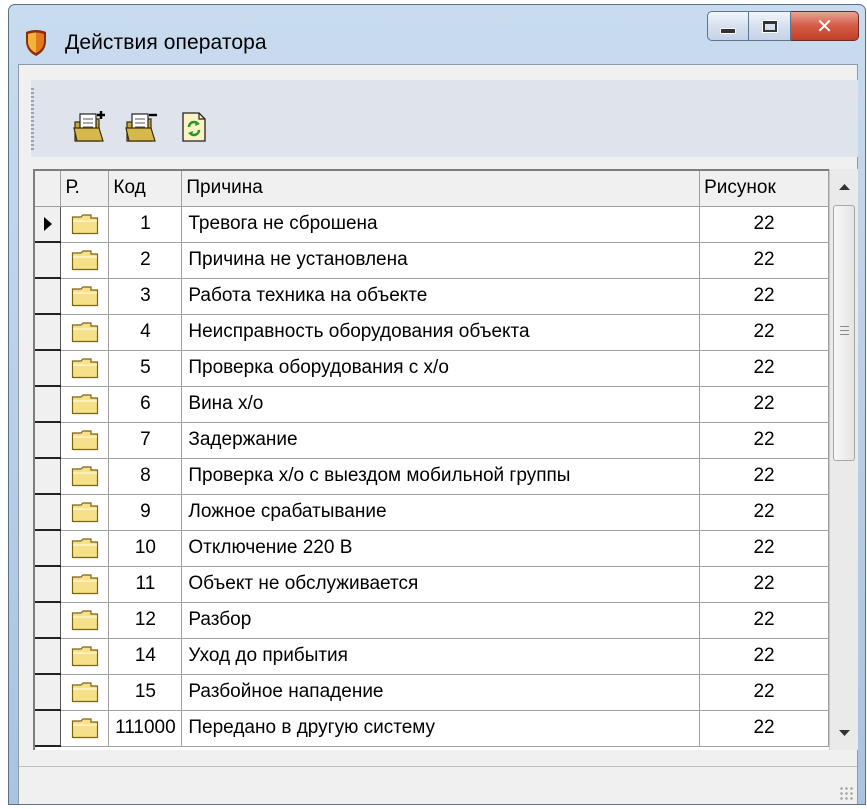 The height and width of the screenshot is (809, 867). Describe the element at coordinates (145, 512) in the screenshot. I see `code-cell: 9` at that location.